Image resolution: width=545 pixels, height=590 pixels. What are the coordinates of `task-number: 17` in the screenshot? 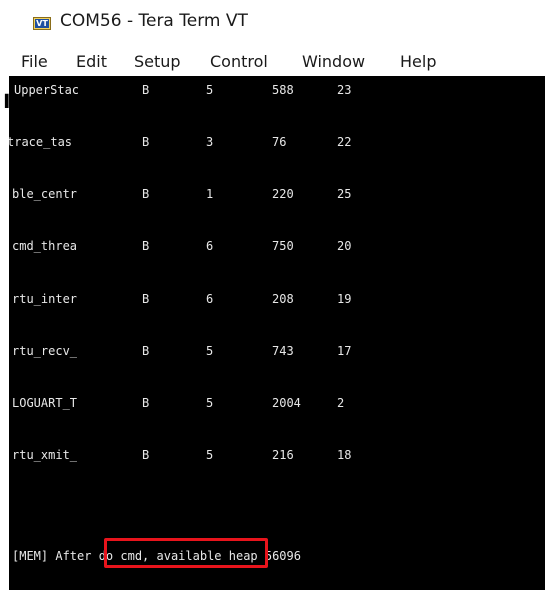 It's located at (344, 351).